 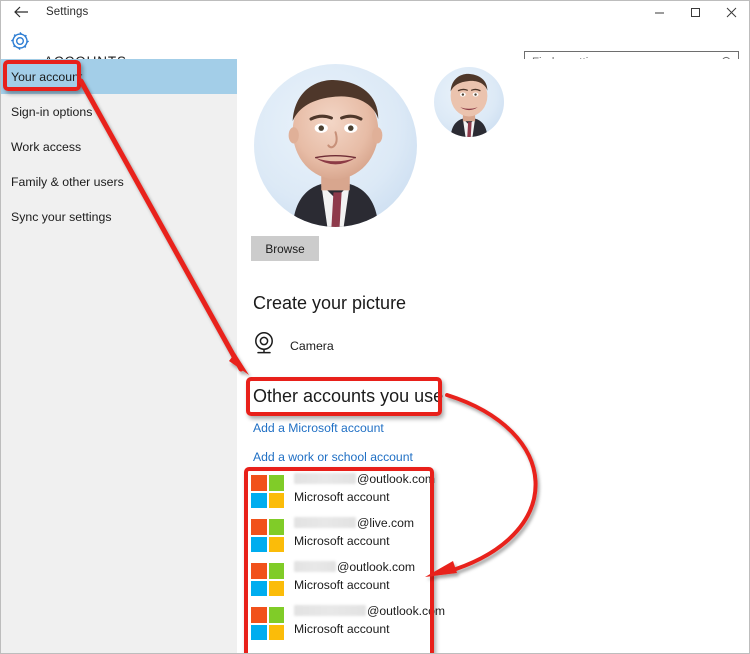 What do you see at coordinates (333, 457) in the screenshot?
I see `add-work-school-account-link: Add a work or school account` at bounding box center [333, 457].